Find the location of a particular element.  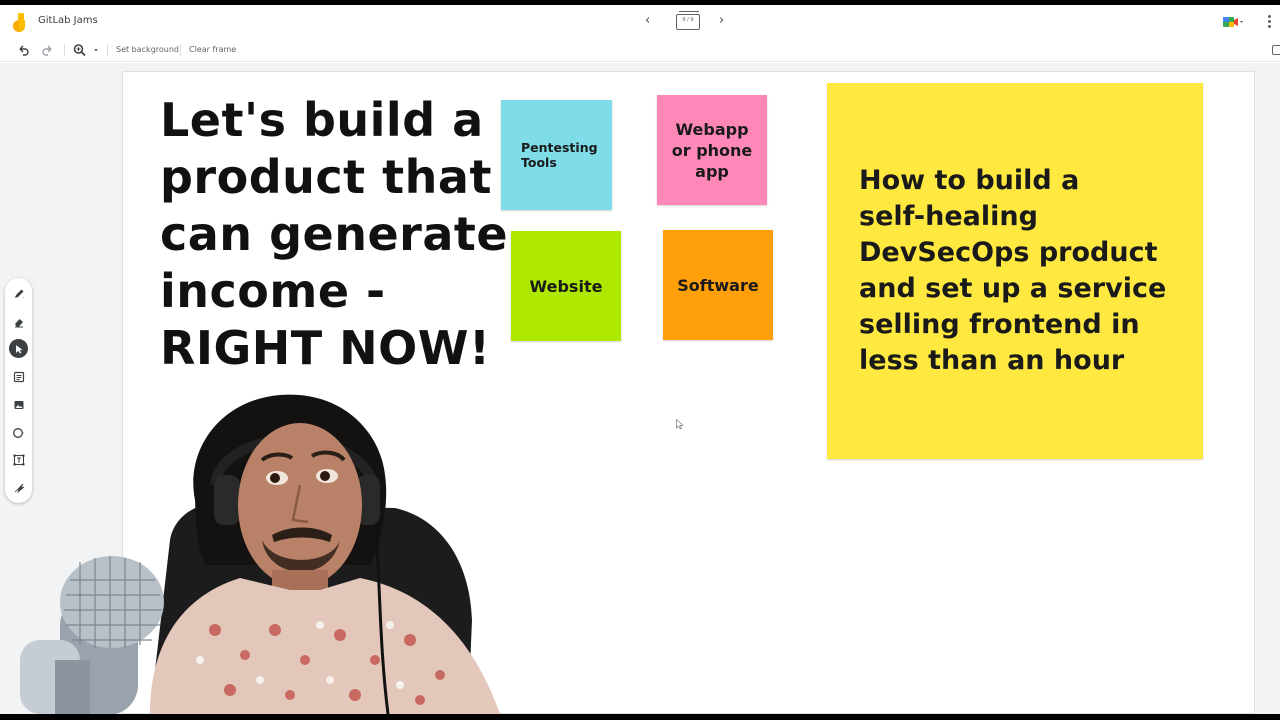

clear-frame-button: Clear frame is located at coordinates (212, 50).